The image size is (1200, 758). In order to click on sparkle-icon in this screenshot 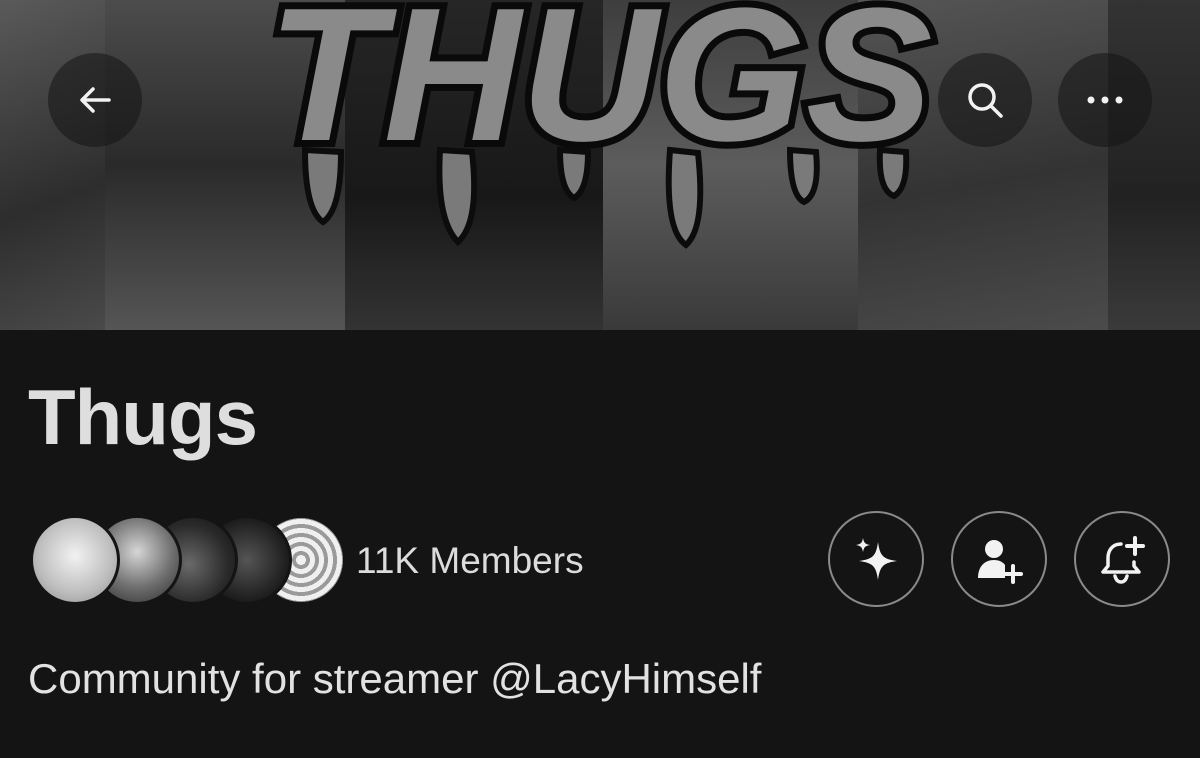, I will do `click(876, 559)`.